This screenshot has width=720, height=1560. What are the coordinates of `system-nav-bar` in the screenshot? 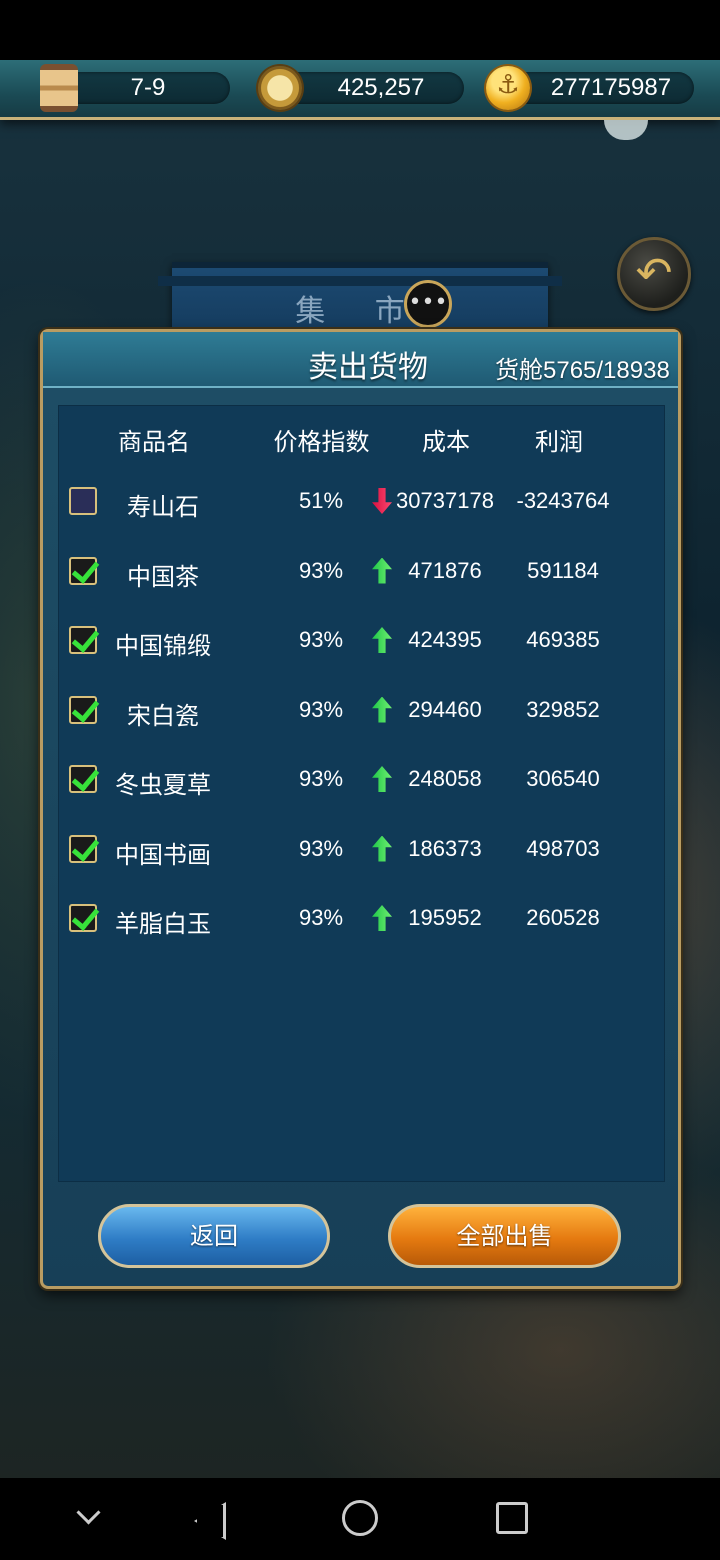 It's located at (360, 1519).